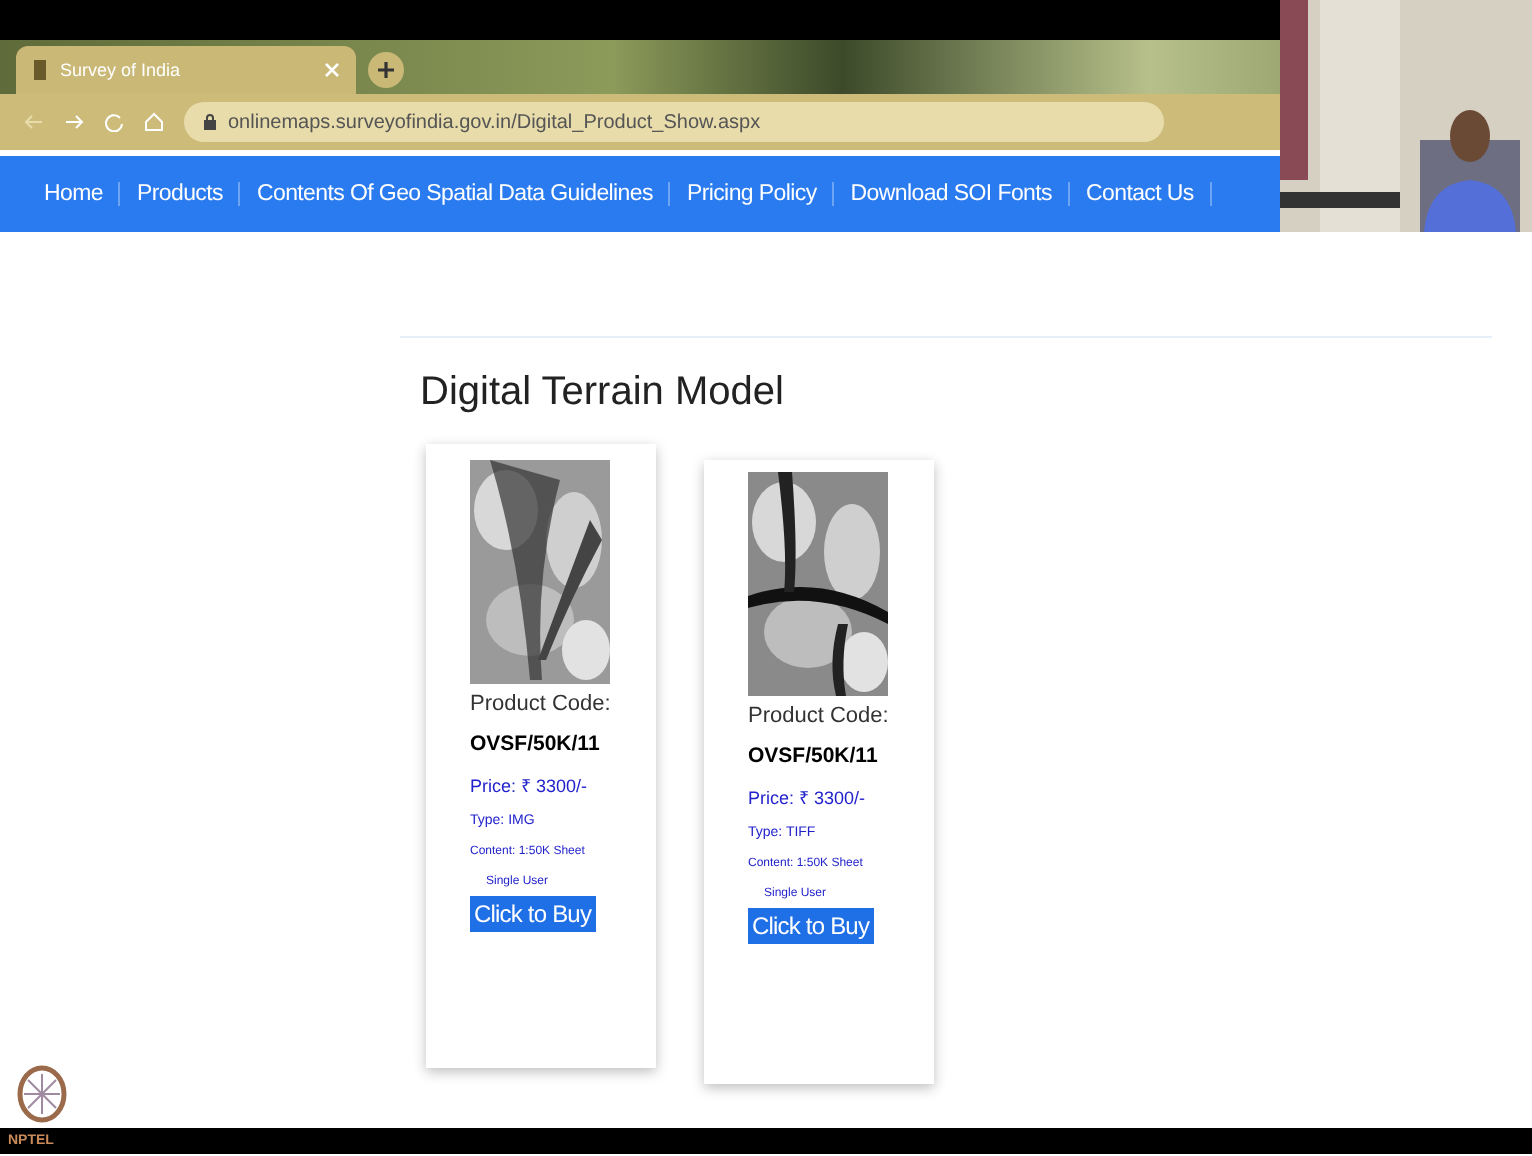  Describe the element at coordinates (180, 194) in the screenshot. I see `nav-link: Products` at that location.